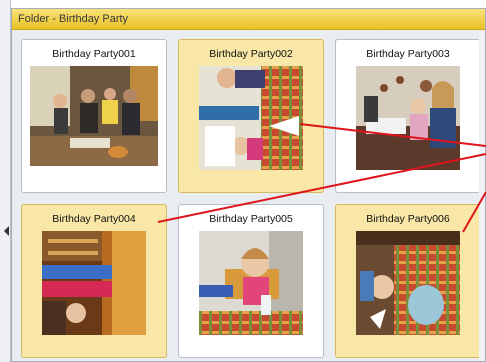 This screenshot has width=486, height=362. I want to click on thumbnail-tile-6: Birthday Party006, so click(408, 281).